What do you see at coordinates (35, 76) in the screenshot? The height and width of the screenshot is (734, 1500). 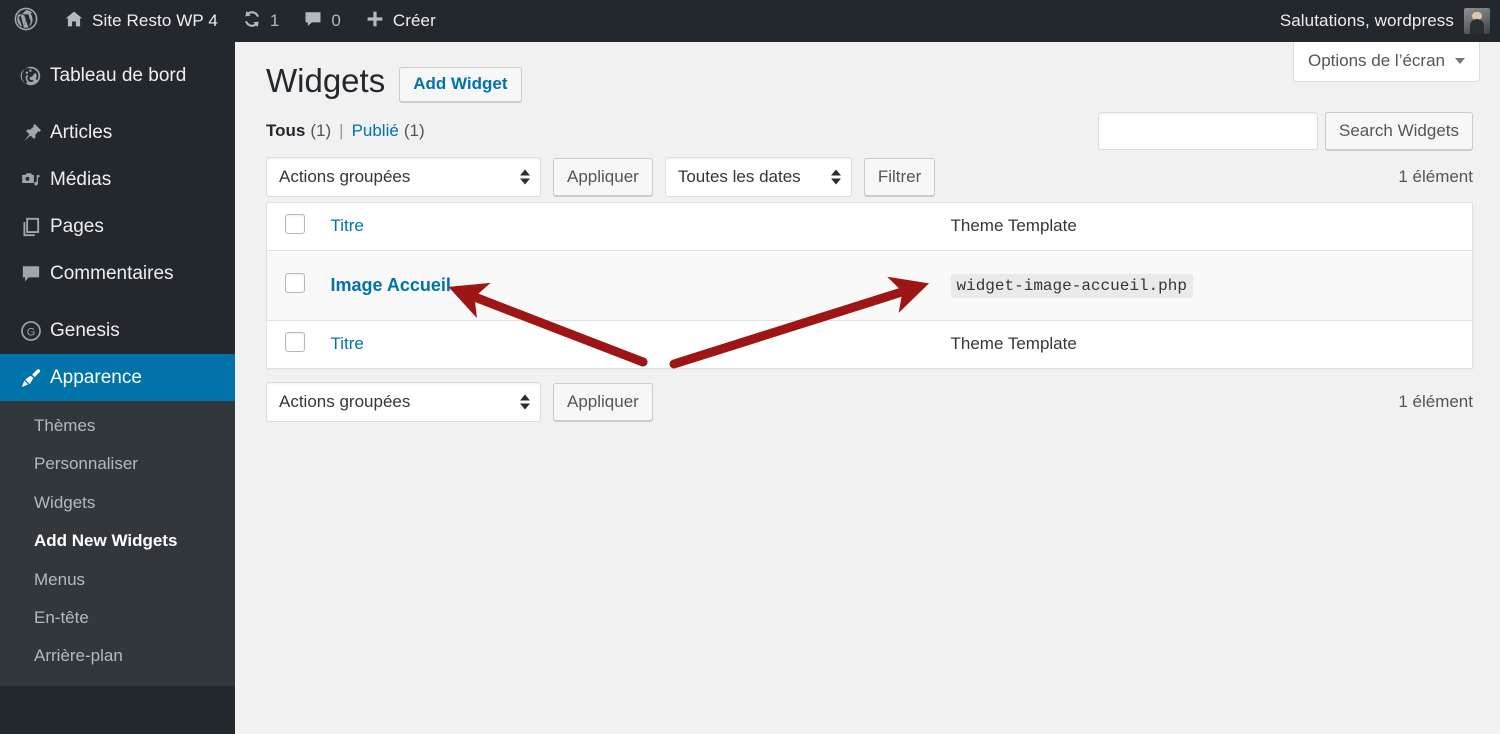 I see `dashboard-gauge-icon` at bounding box center [35, 76].